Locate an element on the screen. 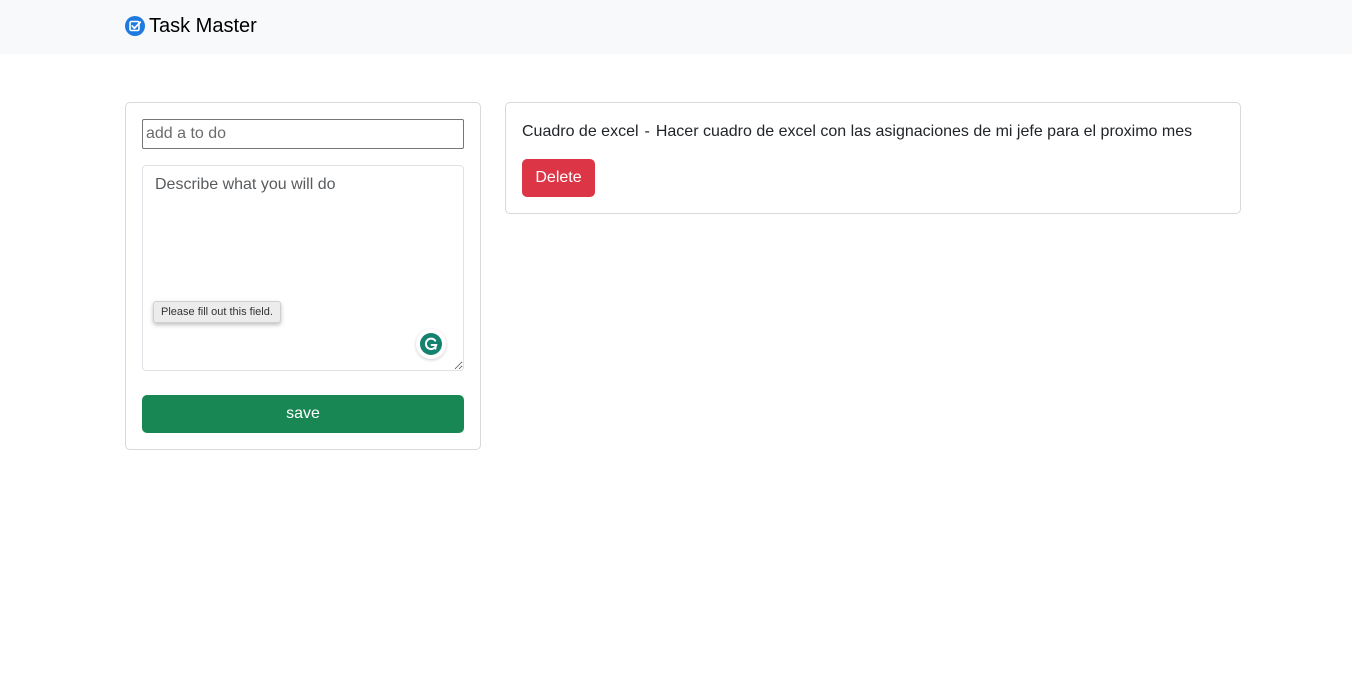  delete-button: Delete is located at coordinates (558, 178).